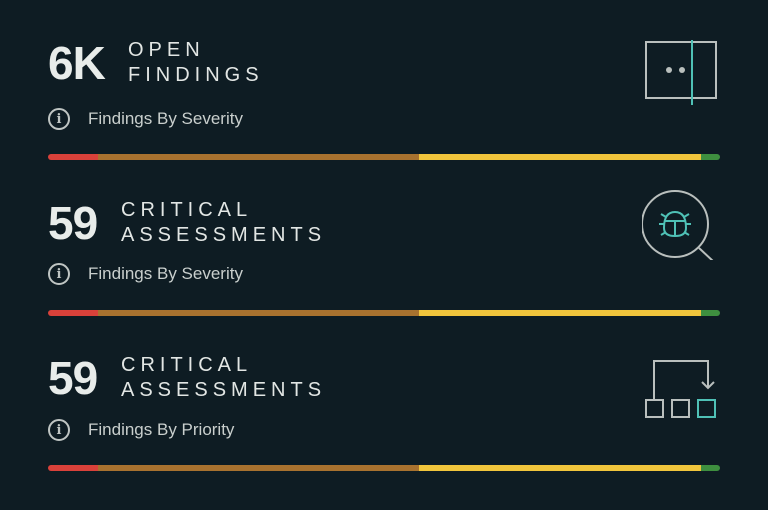 Image resolution: width=768 pixels, height=510 pixels. Describe the element at coordinates (681, 72) in the screenshot. I see `window-split-icon` at that location.